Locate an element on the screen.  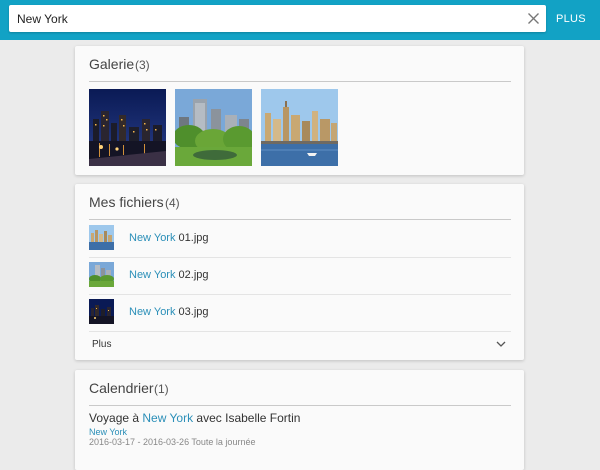
file-name: New York 01.jpg is located at coordinates (169, 238).